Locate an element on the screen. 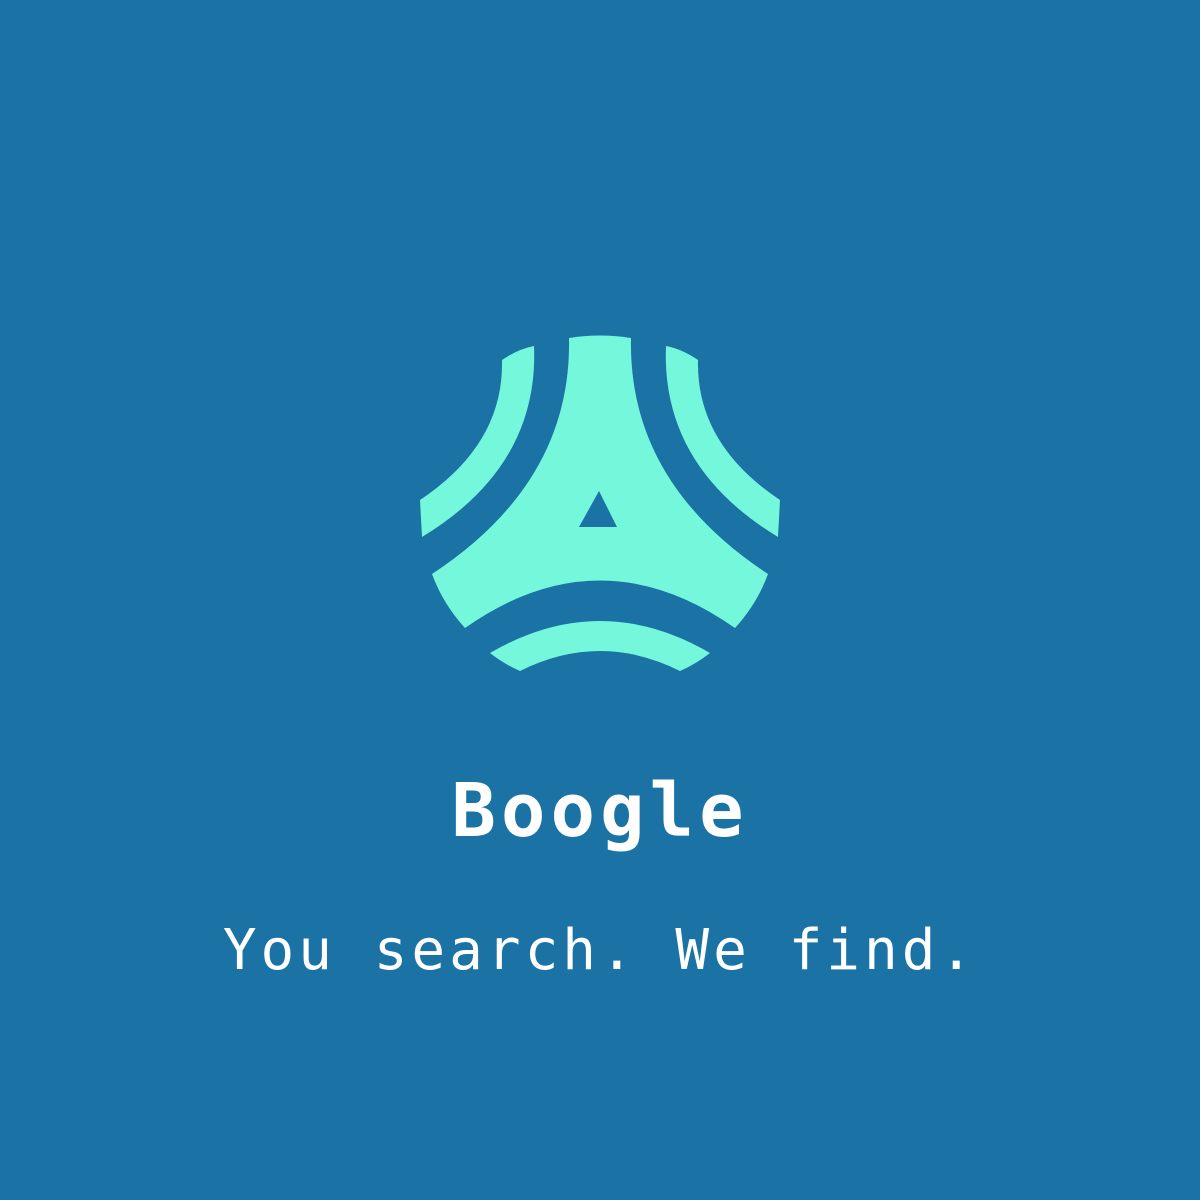 This screenshot has height=1200, width=1200. boogle-logo-icon is located at coordinates (600, 504).